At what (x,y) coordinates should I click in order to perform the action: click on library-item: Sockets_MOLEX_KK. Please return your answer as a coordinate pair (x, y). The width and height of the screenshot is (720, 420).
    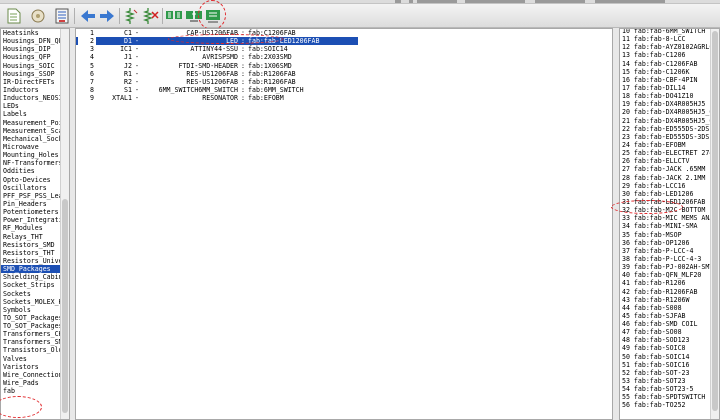
    Looking at the image, I should click on (34, 302).